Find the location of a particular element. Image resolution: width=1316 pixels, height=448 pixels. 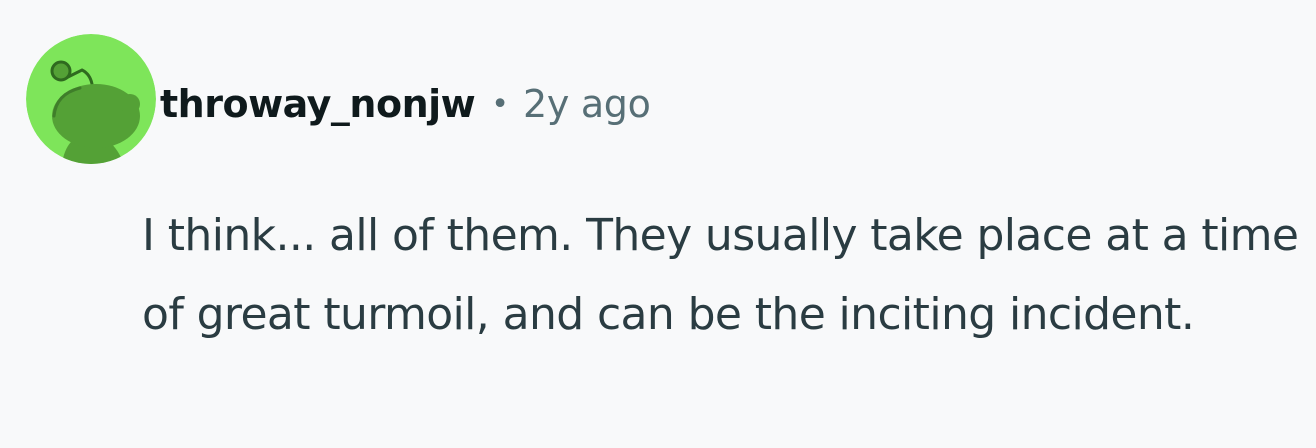

comment-timestamp: 2y ago is located at coordinates (587, 104).